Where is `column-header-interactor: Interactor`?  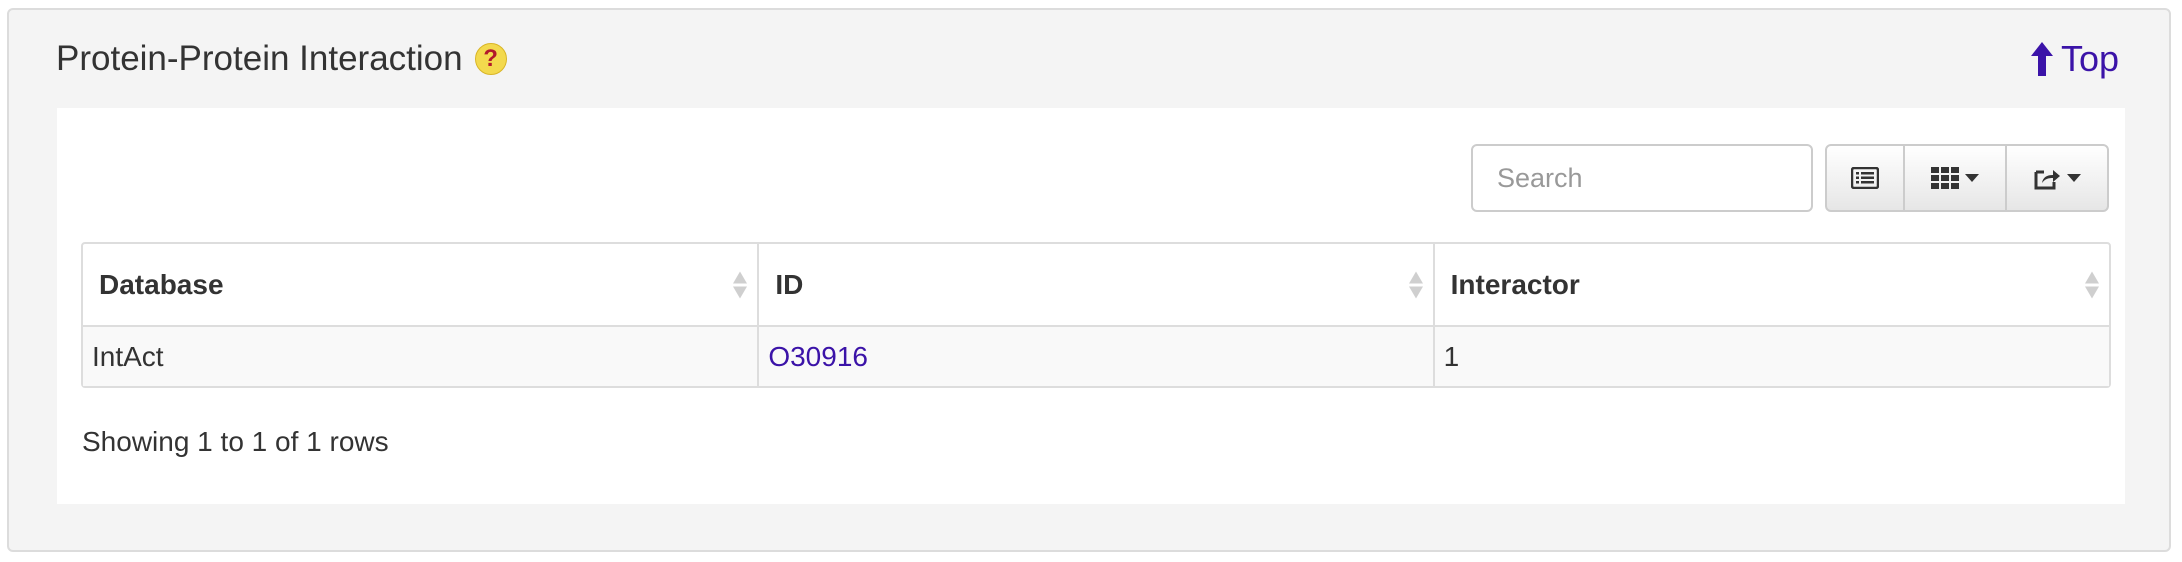
column-header-interactor: Interactor is located at coordinates (1771, 285).